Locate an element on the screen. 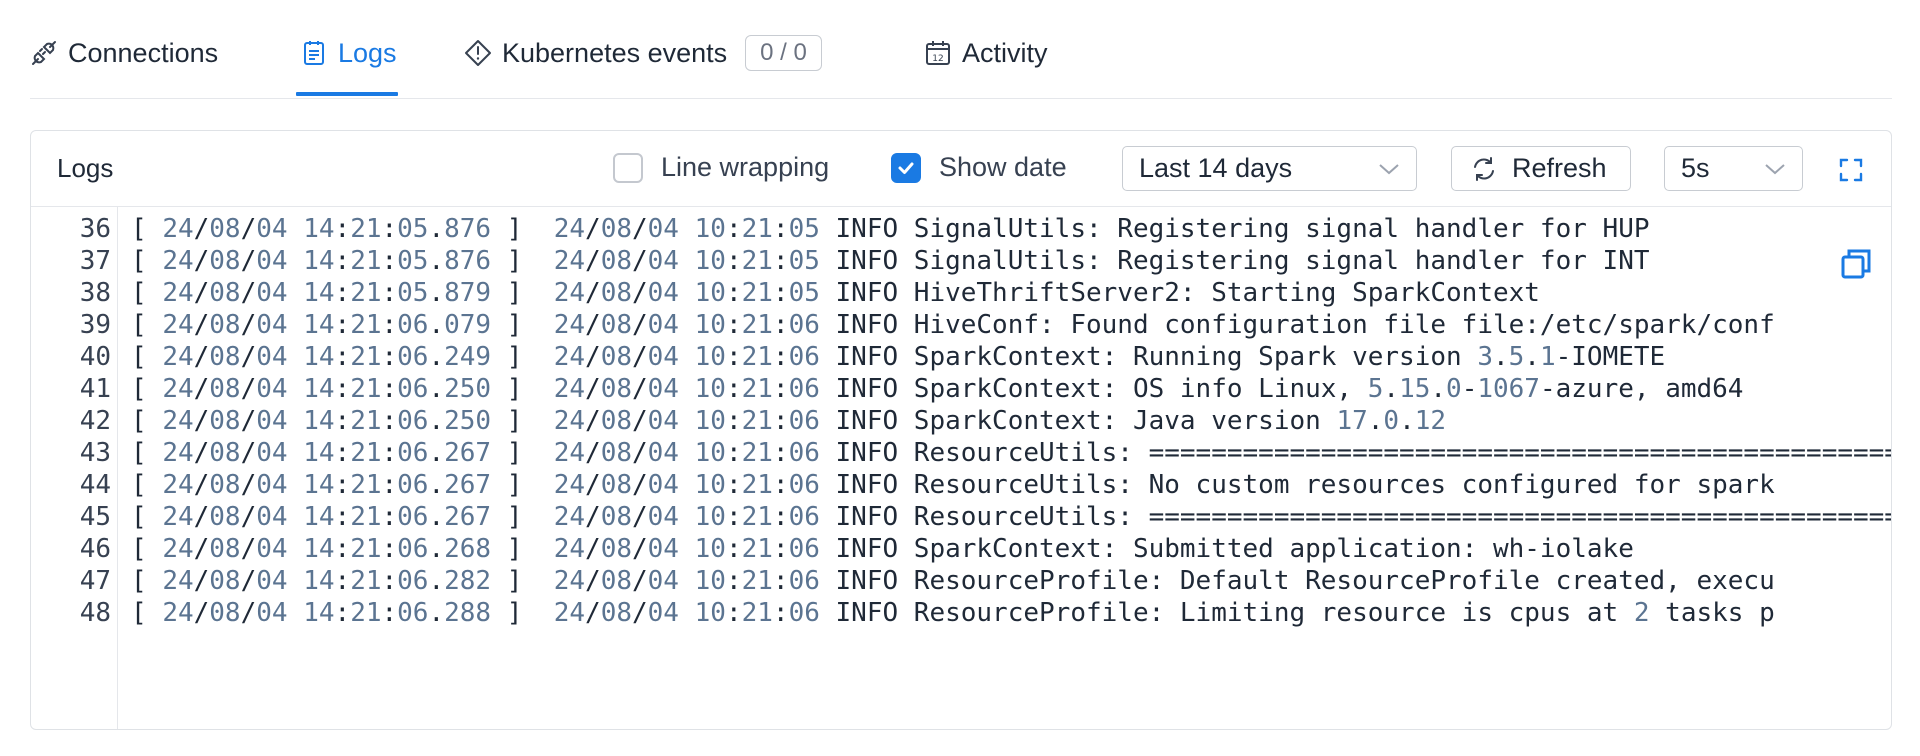 This screenshot has width=1920, height=756. active-tab-indicator is located at coordinates (347, 94).